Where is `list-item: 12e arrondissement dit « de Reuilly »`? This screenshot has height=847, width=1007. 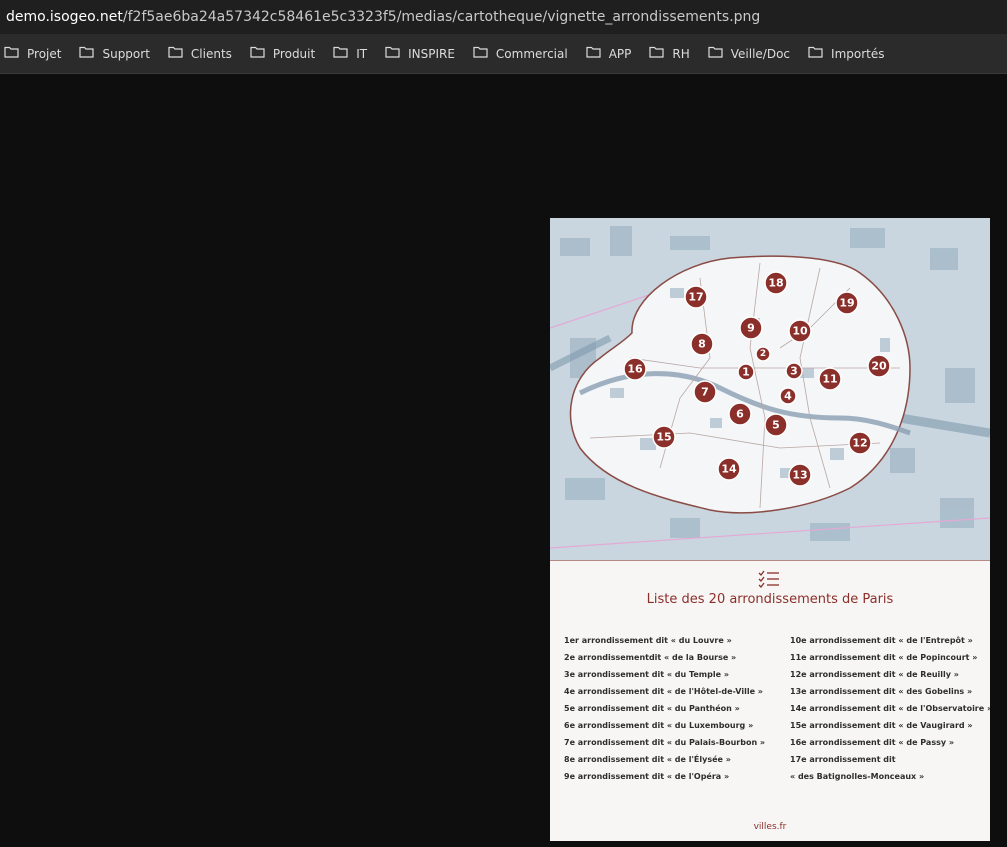 list-item: 12e arrondissement dit « de Reuilly » is located at coordinates (874, 674).